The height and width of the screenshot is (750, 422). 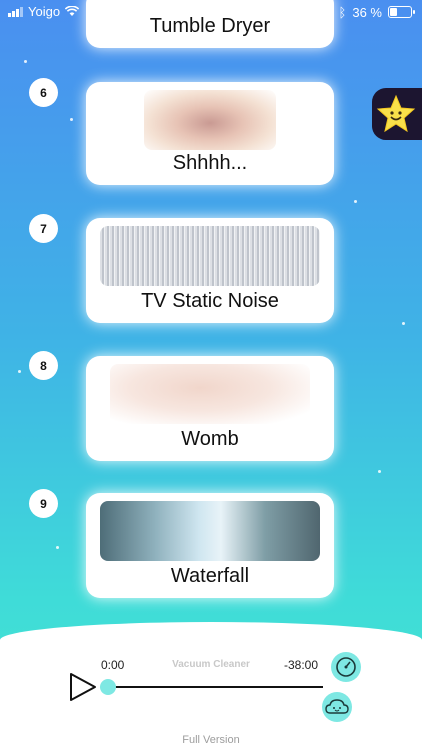 I want to click on sound-card: TV Static Noise, so click(x=210, y=270).